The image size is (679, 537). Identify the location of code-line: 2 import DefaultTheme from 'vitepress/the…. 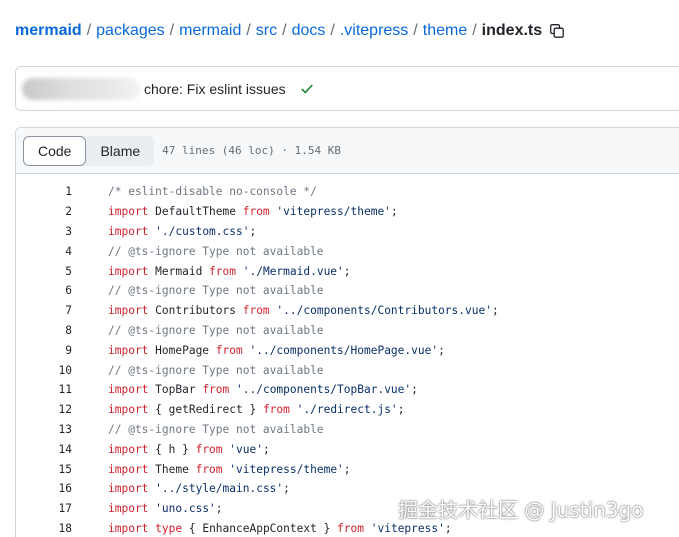
(347, 212).